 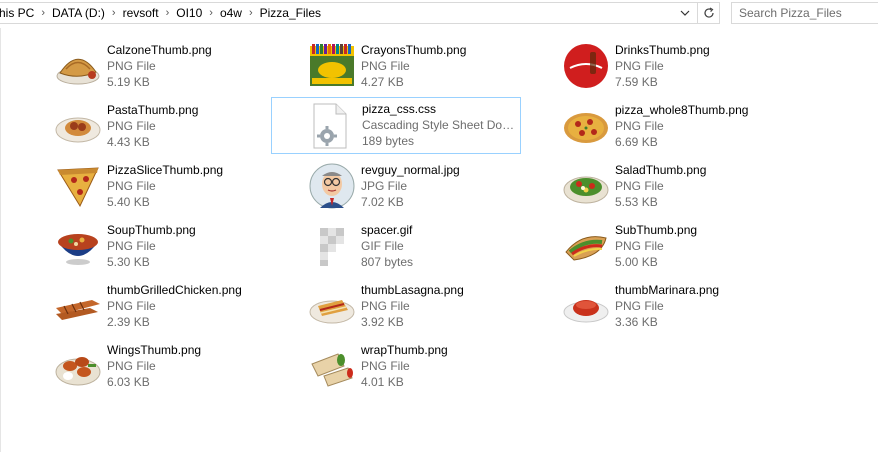 I want to click on file-item: SubThumb.png PNG File 5.00 KB, so click(x=685, y=246).